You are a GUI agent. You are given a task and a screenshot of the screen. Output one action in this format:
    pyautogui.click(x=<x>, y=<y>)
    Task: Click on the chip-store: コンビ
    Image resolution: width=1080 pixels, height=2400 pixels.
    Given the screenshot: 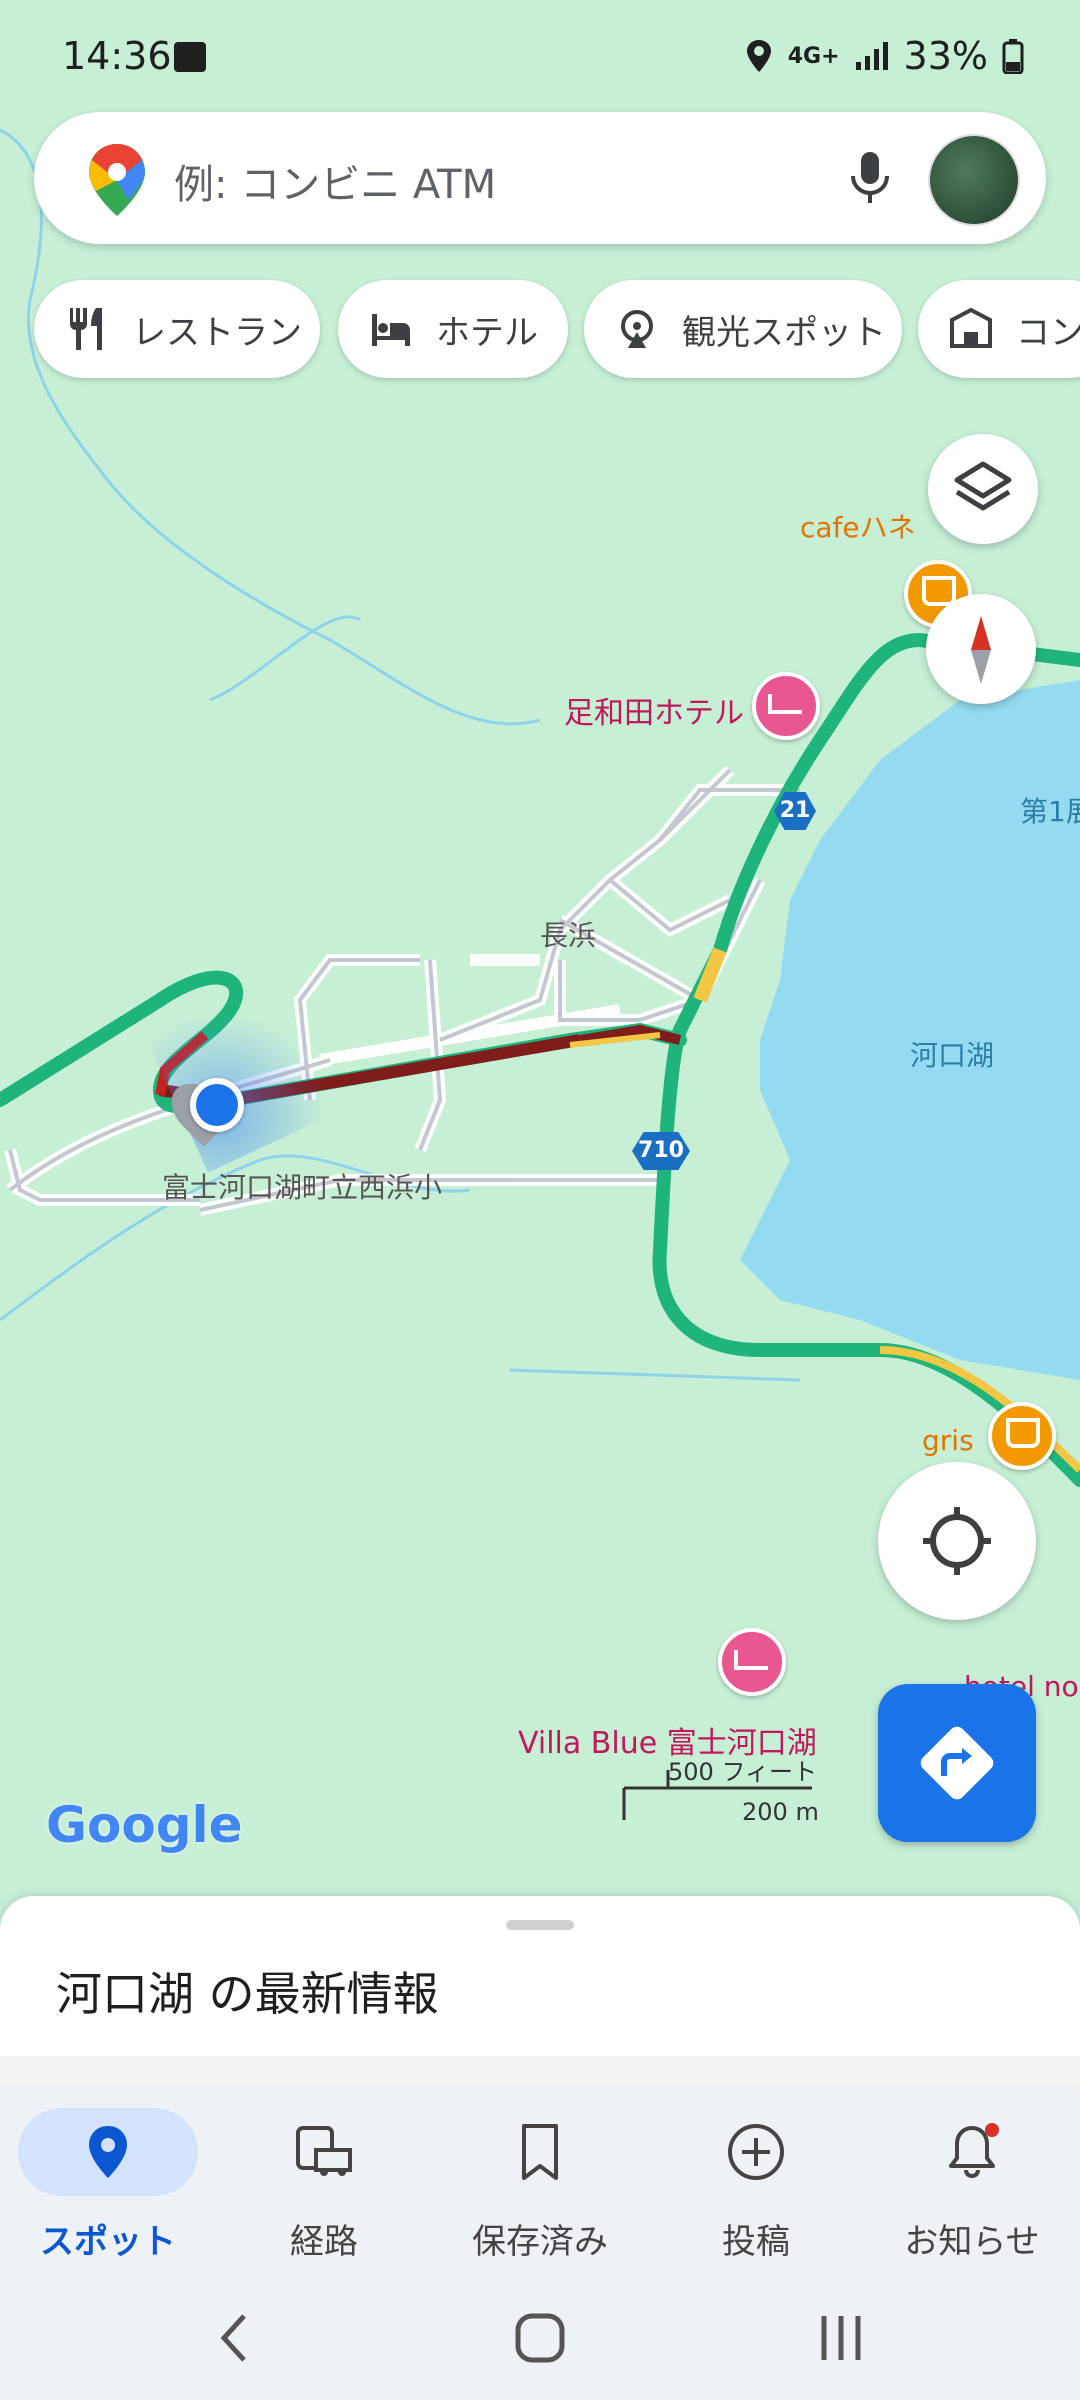 What is the action you would take?
    pyautogui.click(x=999, y=329)
    